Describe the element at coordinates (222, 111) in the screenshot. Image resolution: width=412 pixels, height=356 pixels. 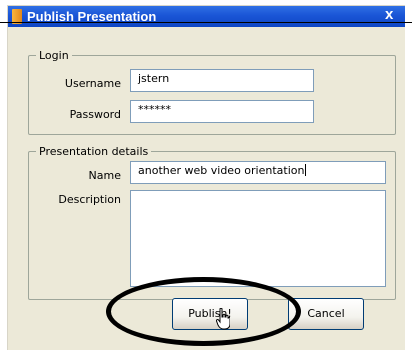
I see `password-field: ******` at that location.